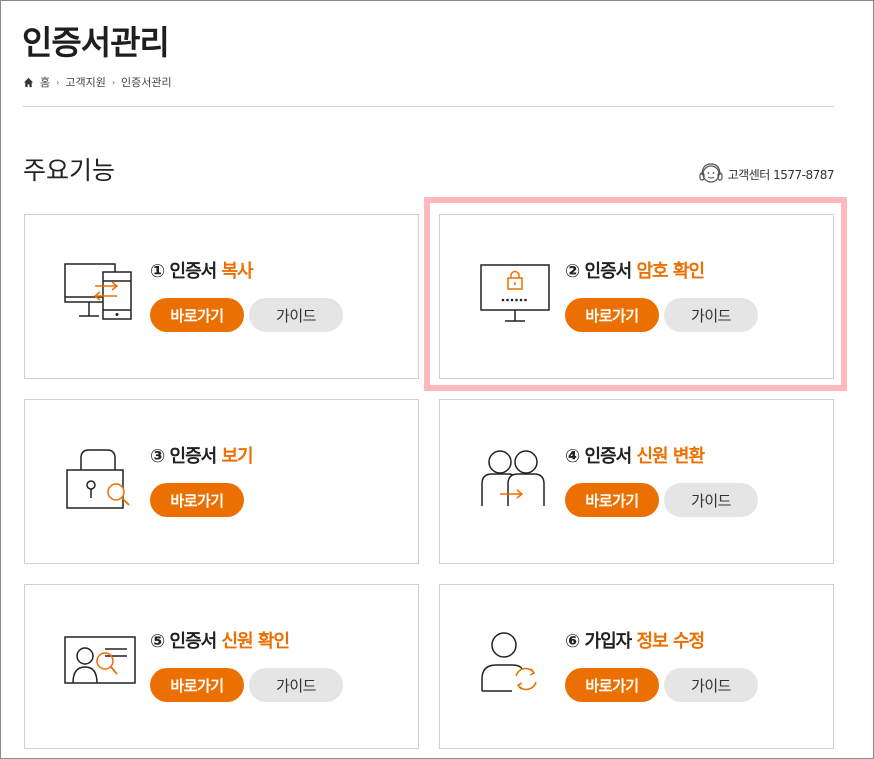 Image resolution: width=874 pixels, height=759 pixels. Describe the element at coordinates (221, 296) in the screenshot. I see `card-cert-copy: ① 인증서 복사 바로가기 가이드` at that location.